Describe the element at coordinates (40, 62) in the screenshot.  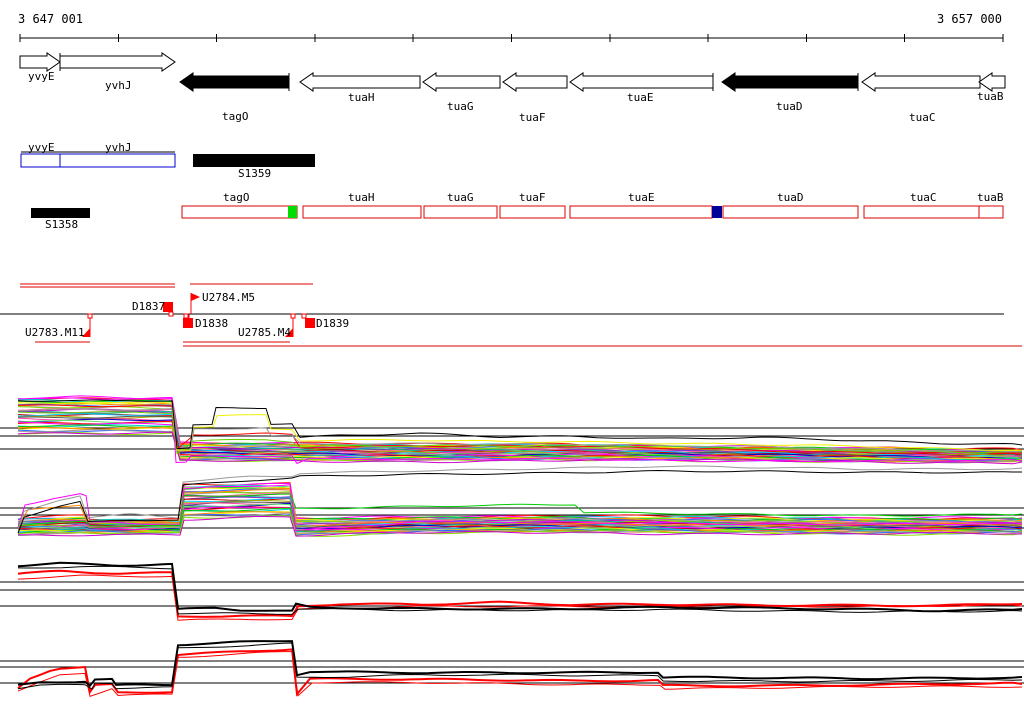
I see `gene-arrow-yvyE` at that location.